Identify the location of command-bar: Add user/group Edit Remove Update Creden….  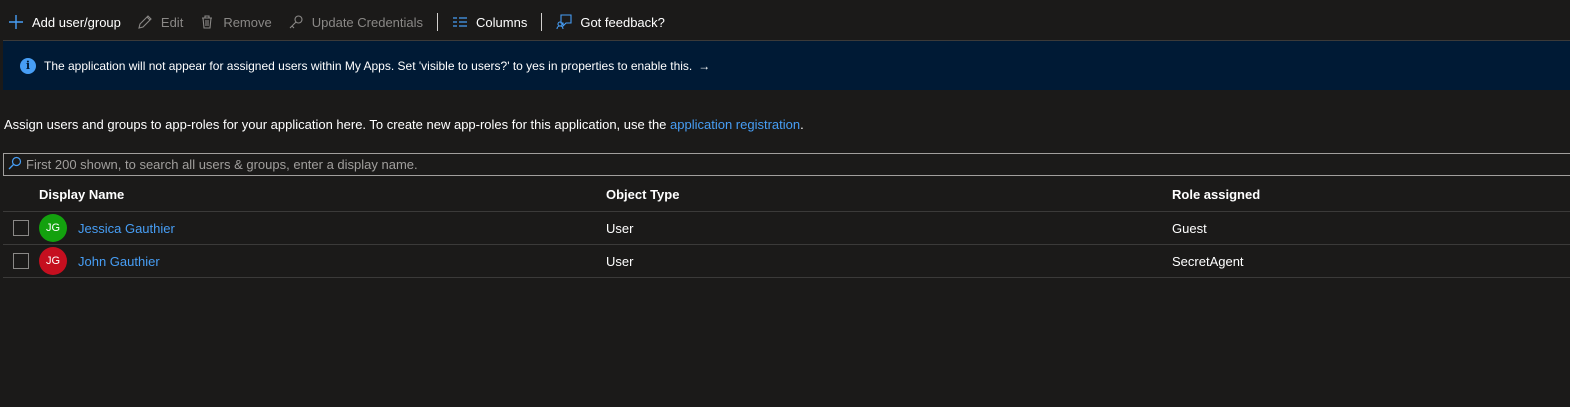
(785, 22).